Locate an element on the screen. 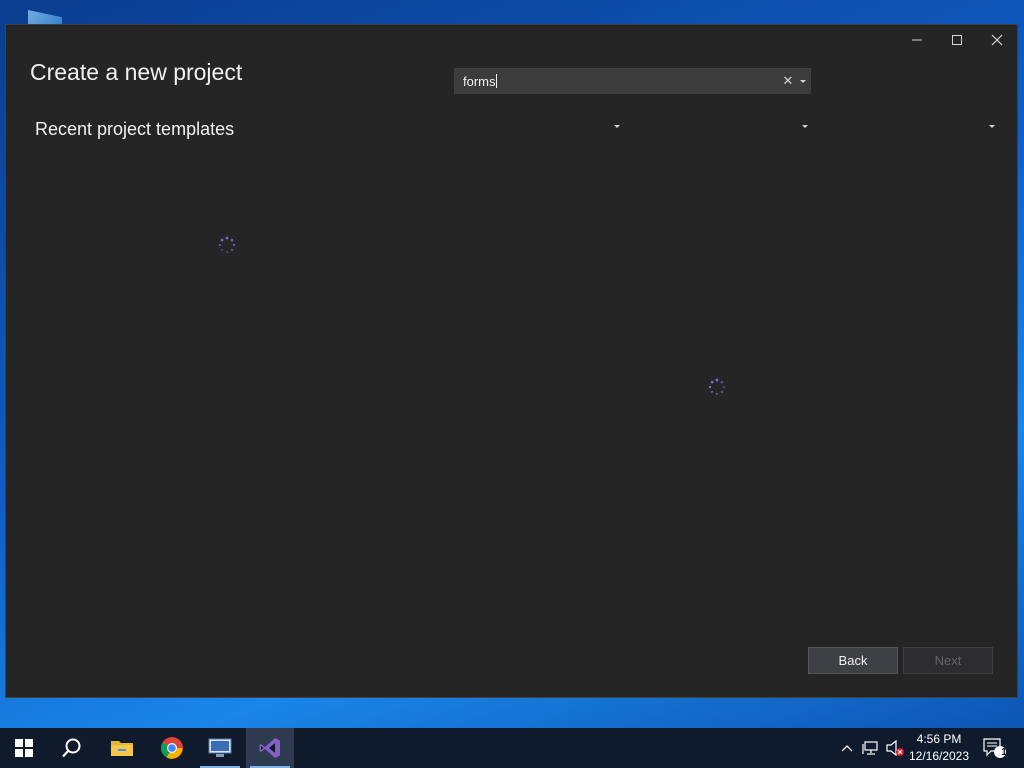 Image resolution: width=1024 pixels, height=768 pixels. minimize-icon is located at coordinates (917, 40).